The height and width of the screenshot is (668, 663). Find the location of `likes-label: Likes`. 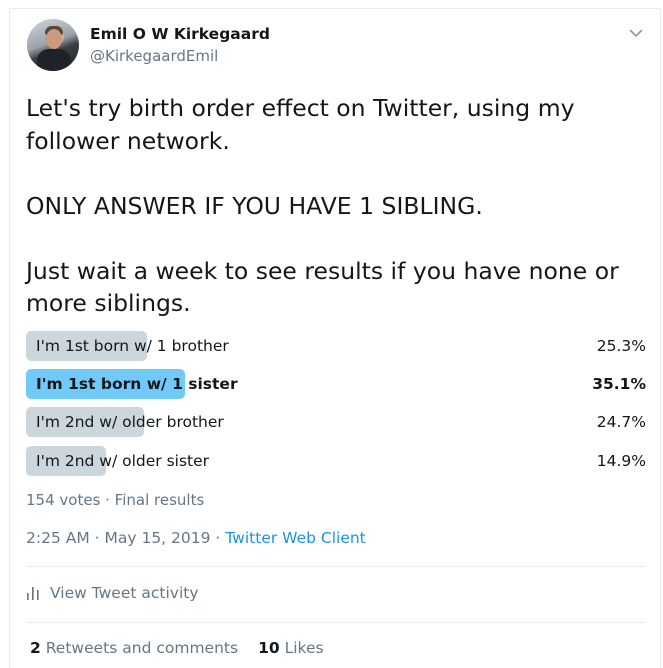

likes-label: Likes is located at coordinates (304, 648).